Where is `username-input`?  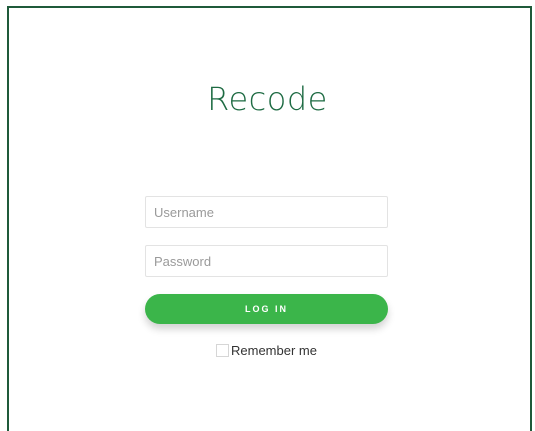
username-input is located at coordinates (266, 212).